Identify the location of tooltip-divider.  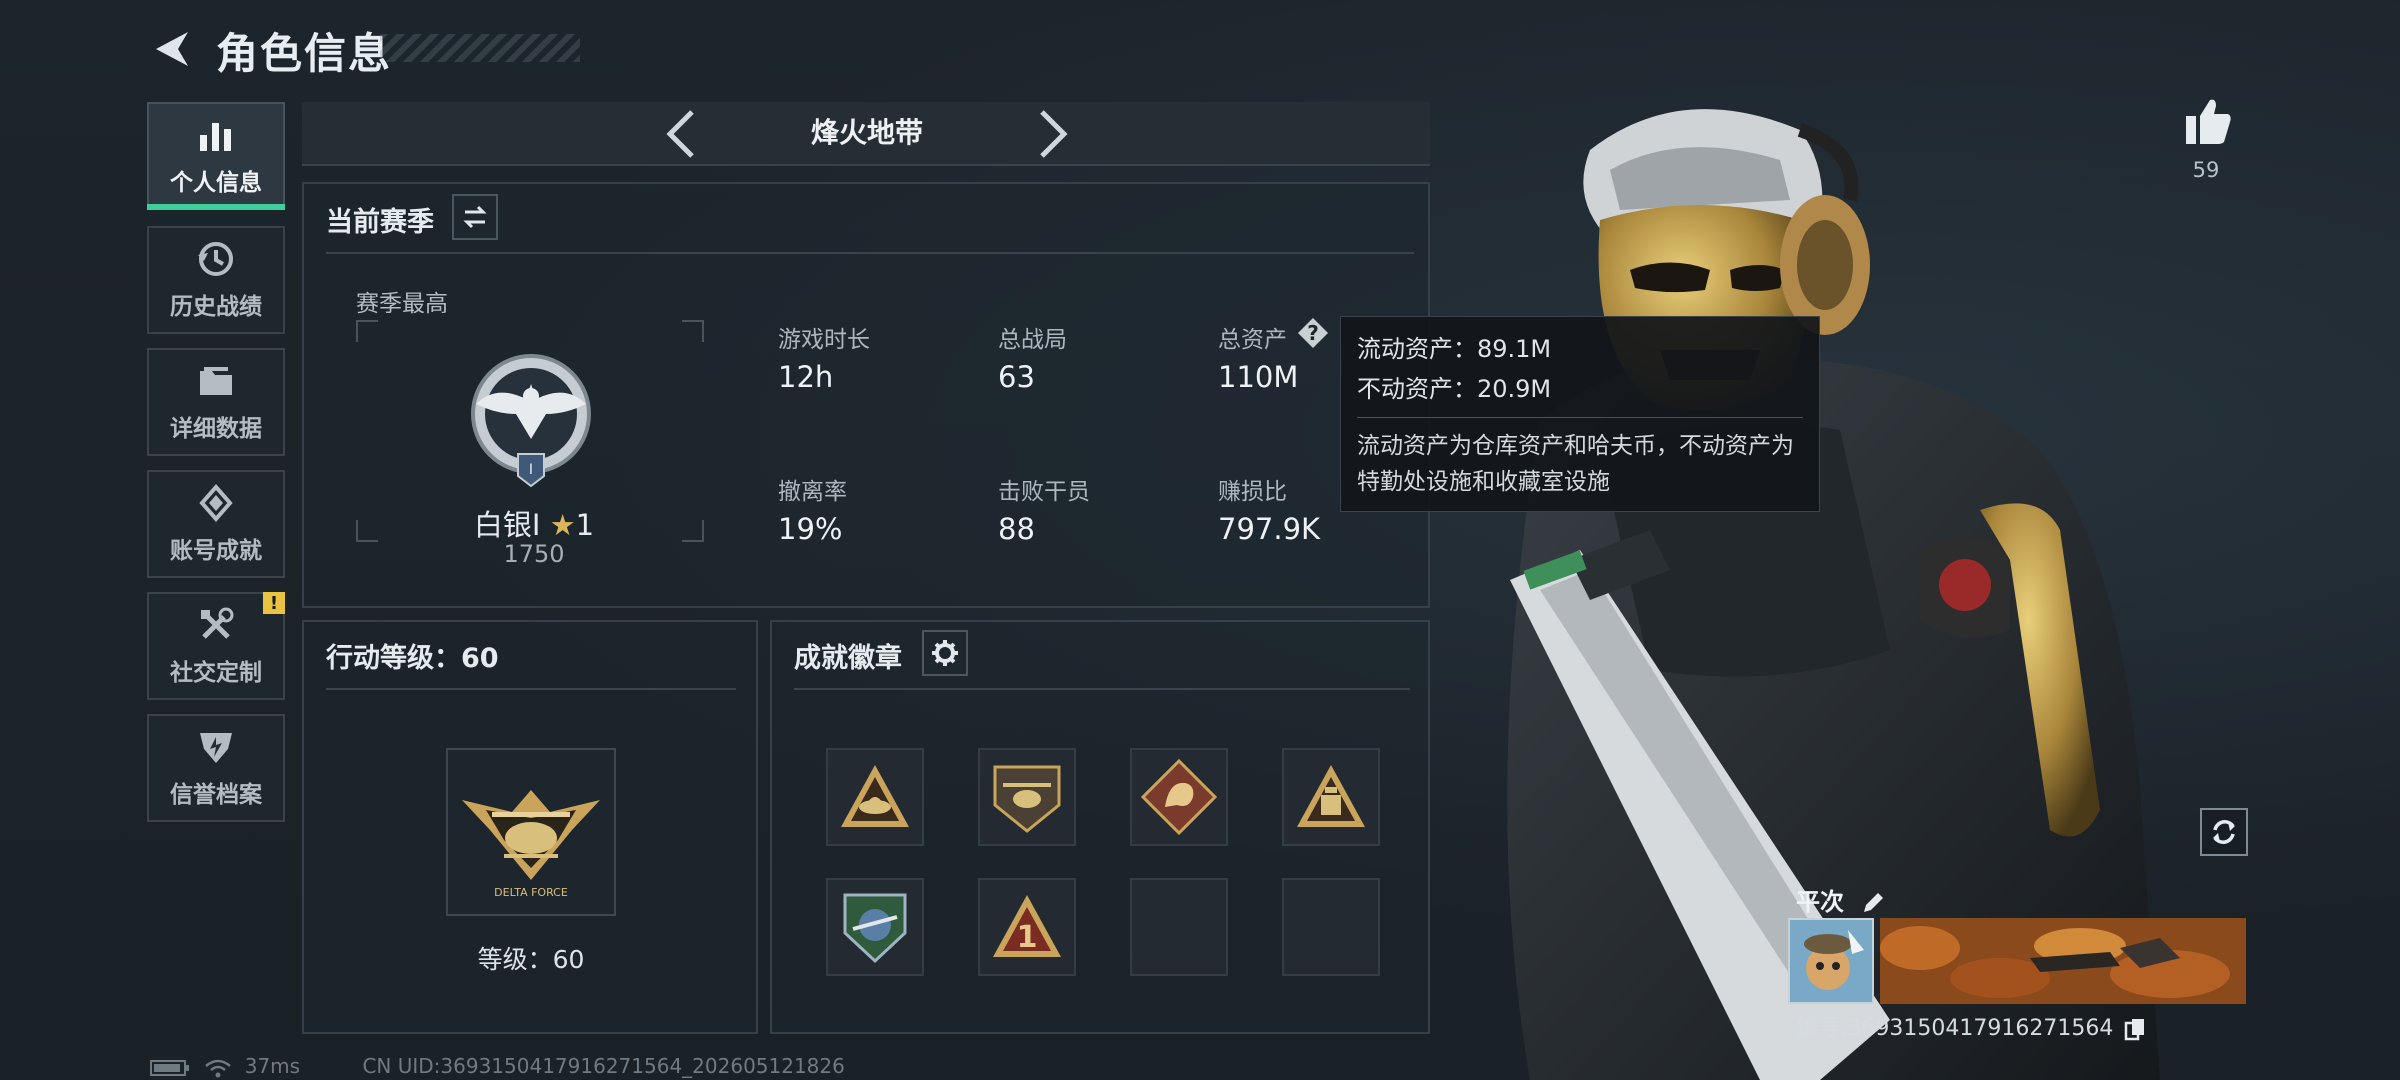
(1580, 417).